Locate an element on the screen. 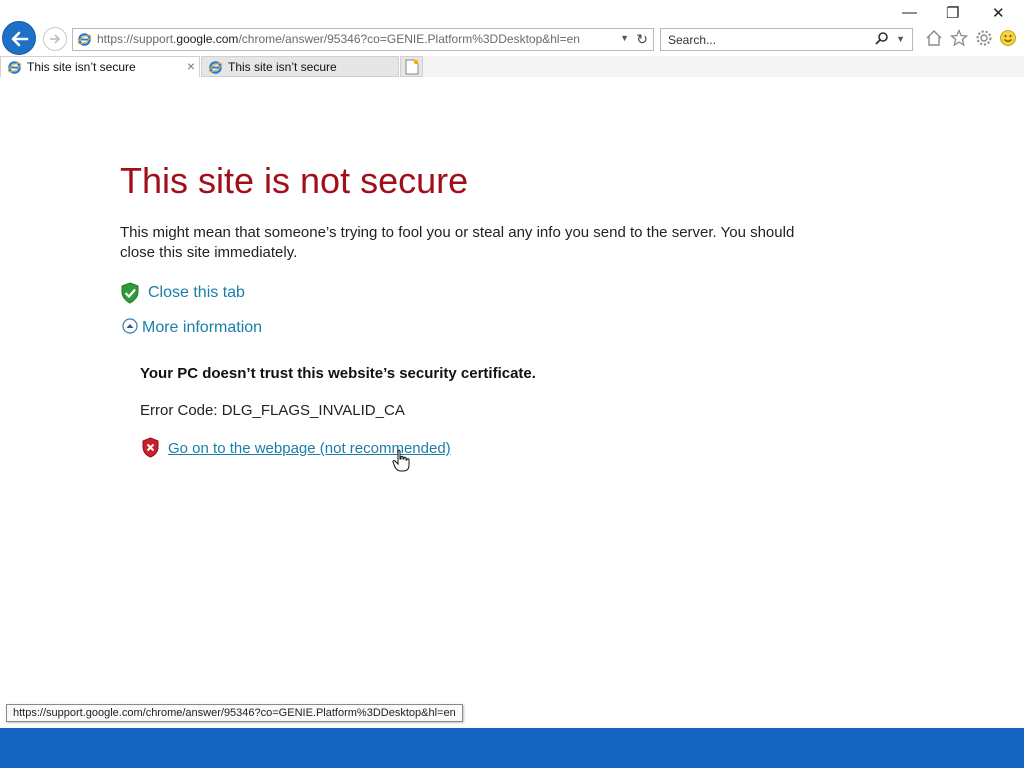  hand-cursor-icon is located at coordinates (401, 460).